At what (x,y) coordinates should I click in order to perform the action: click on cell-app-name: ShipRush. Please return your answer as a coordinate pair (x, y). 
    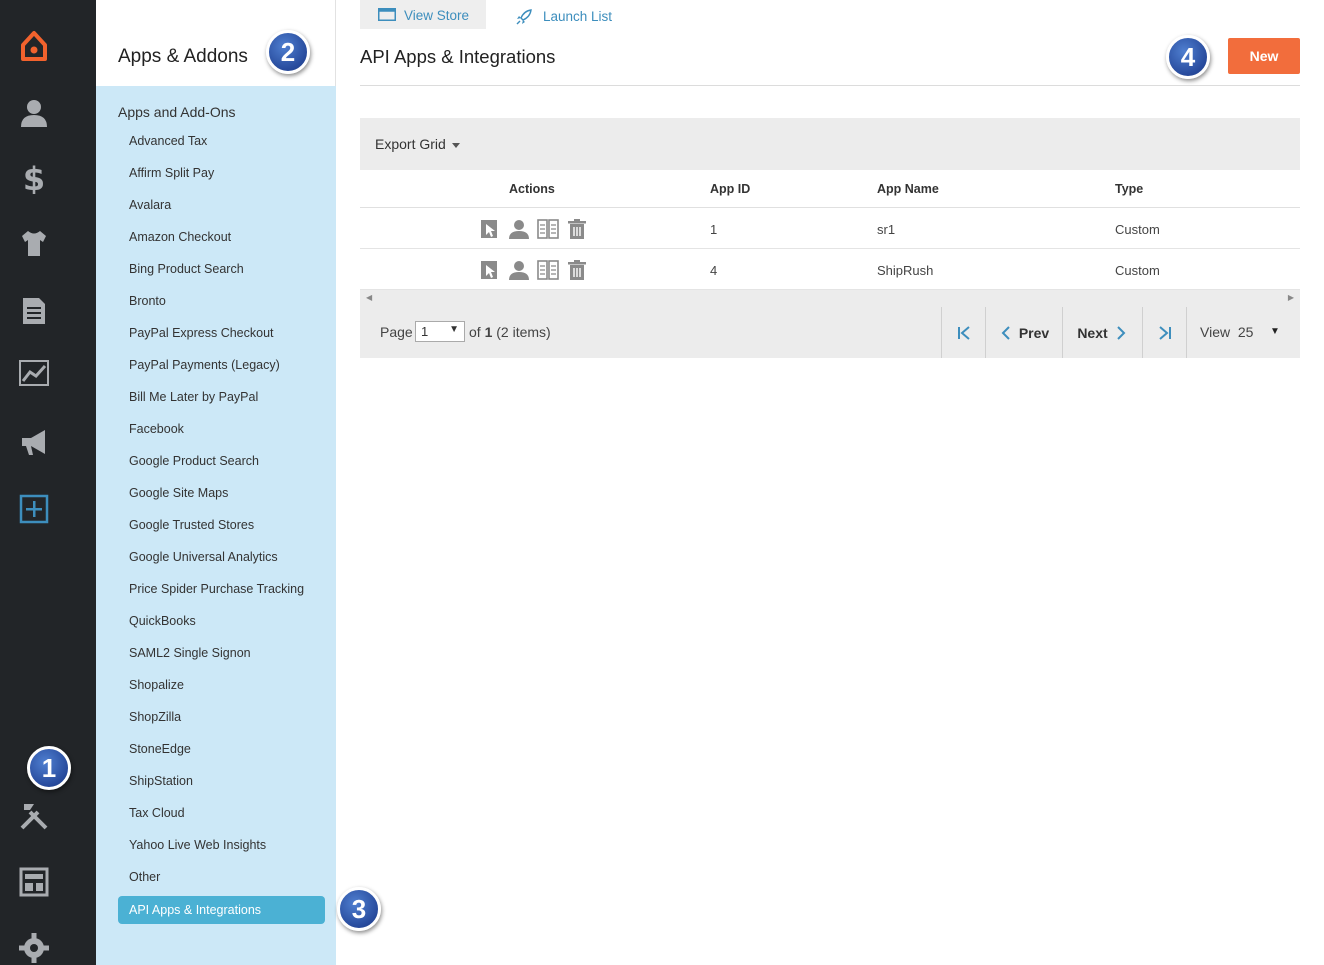
    Looking at the image, I should click on (905, 270).